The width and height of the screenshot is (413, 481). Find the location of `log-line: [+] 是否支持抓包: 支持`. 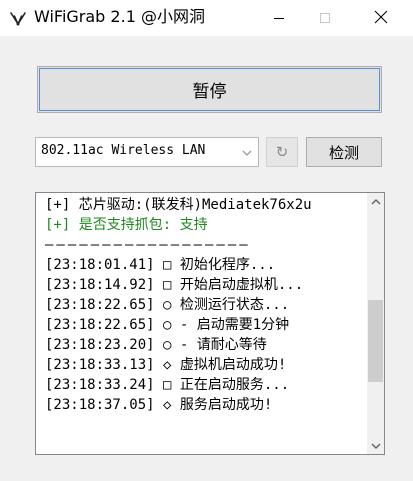

log-line: [+] 是否支持抓包: 支持 is located at coordinates (126, 225).